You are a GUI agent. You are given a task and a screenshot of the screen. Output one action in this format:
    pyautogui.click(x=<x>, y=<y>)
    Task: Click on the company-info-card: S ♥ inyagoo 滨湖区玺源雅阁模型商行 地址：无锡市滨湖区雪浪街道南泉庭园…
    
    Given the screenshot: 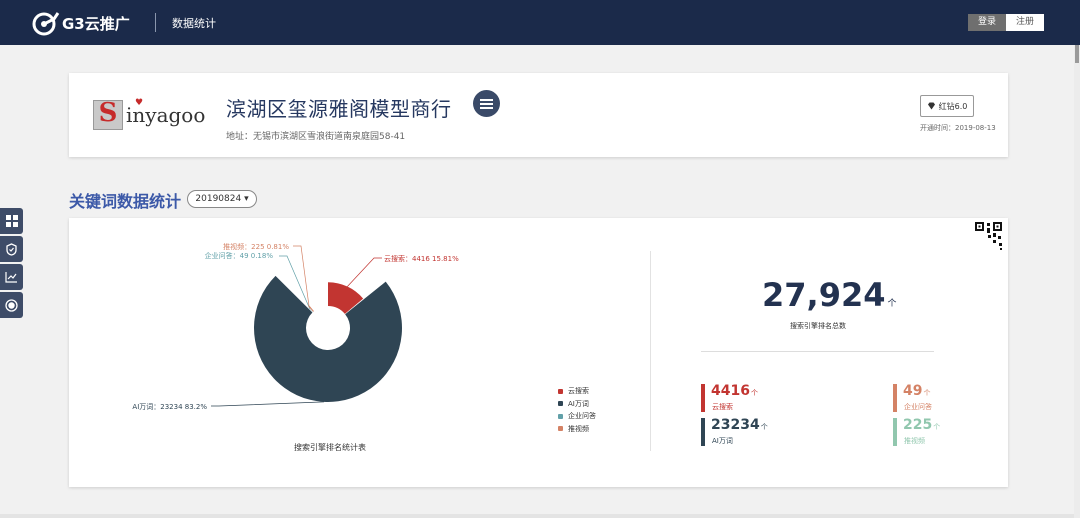 What is the action you would take?
    pyautogui.click(x=538, y=115)
    